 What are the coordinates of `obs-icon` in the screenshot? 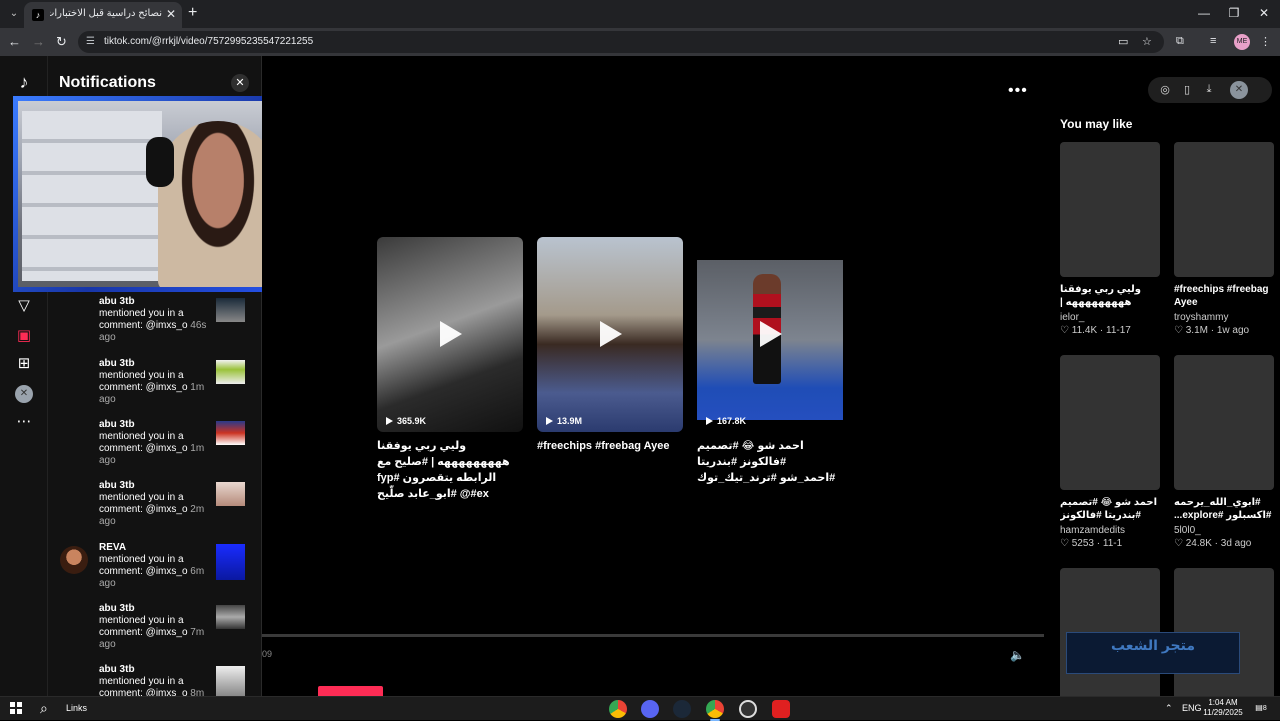 It's located at (748, 709).